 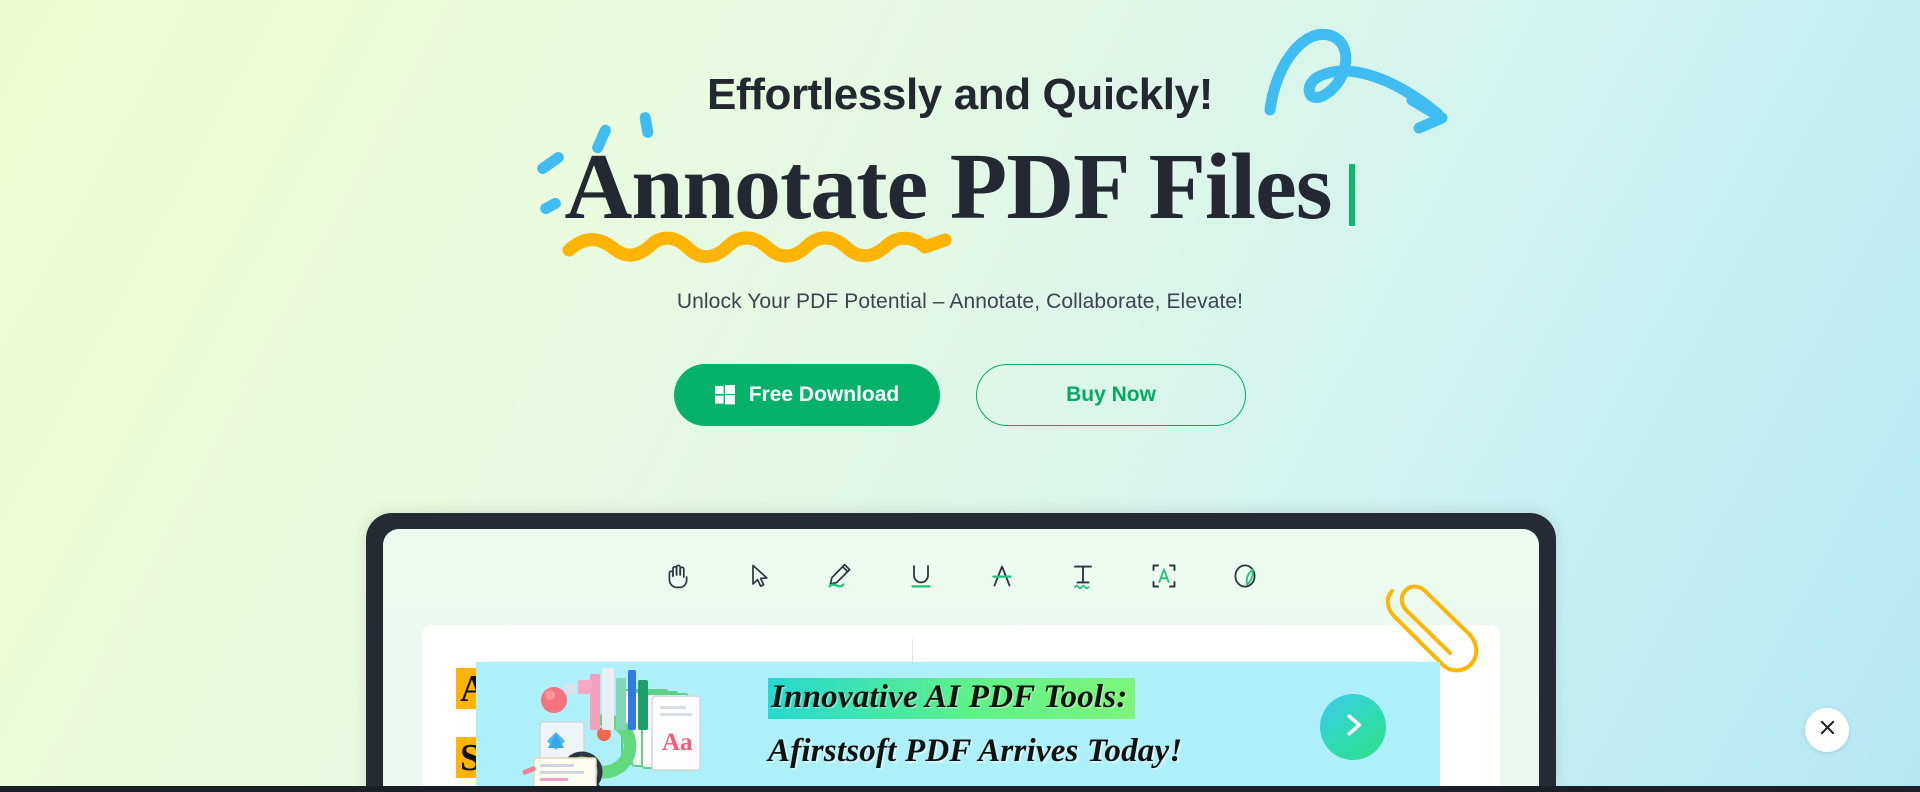 What do you see at coordinates (960, 789) in the screenshot?
I see `page-bottom-edge` at bounding box center [960, 789].